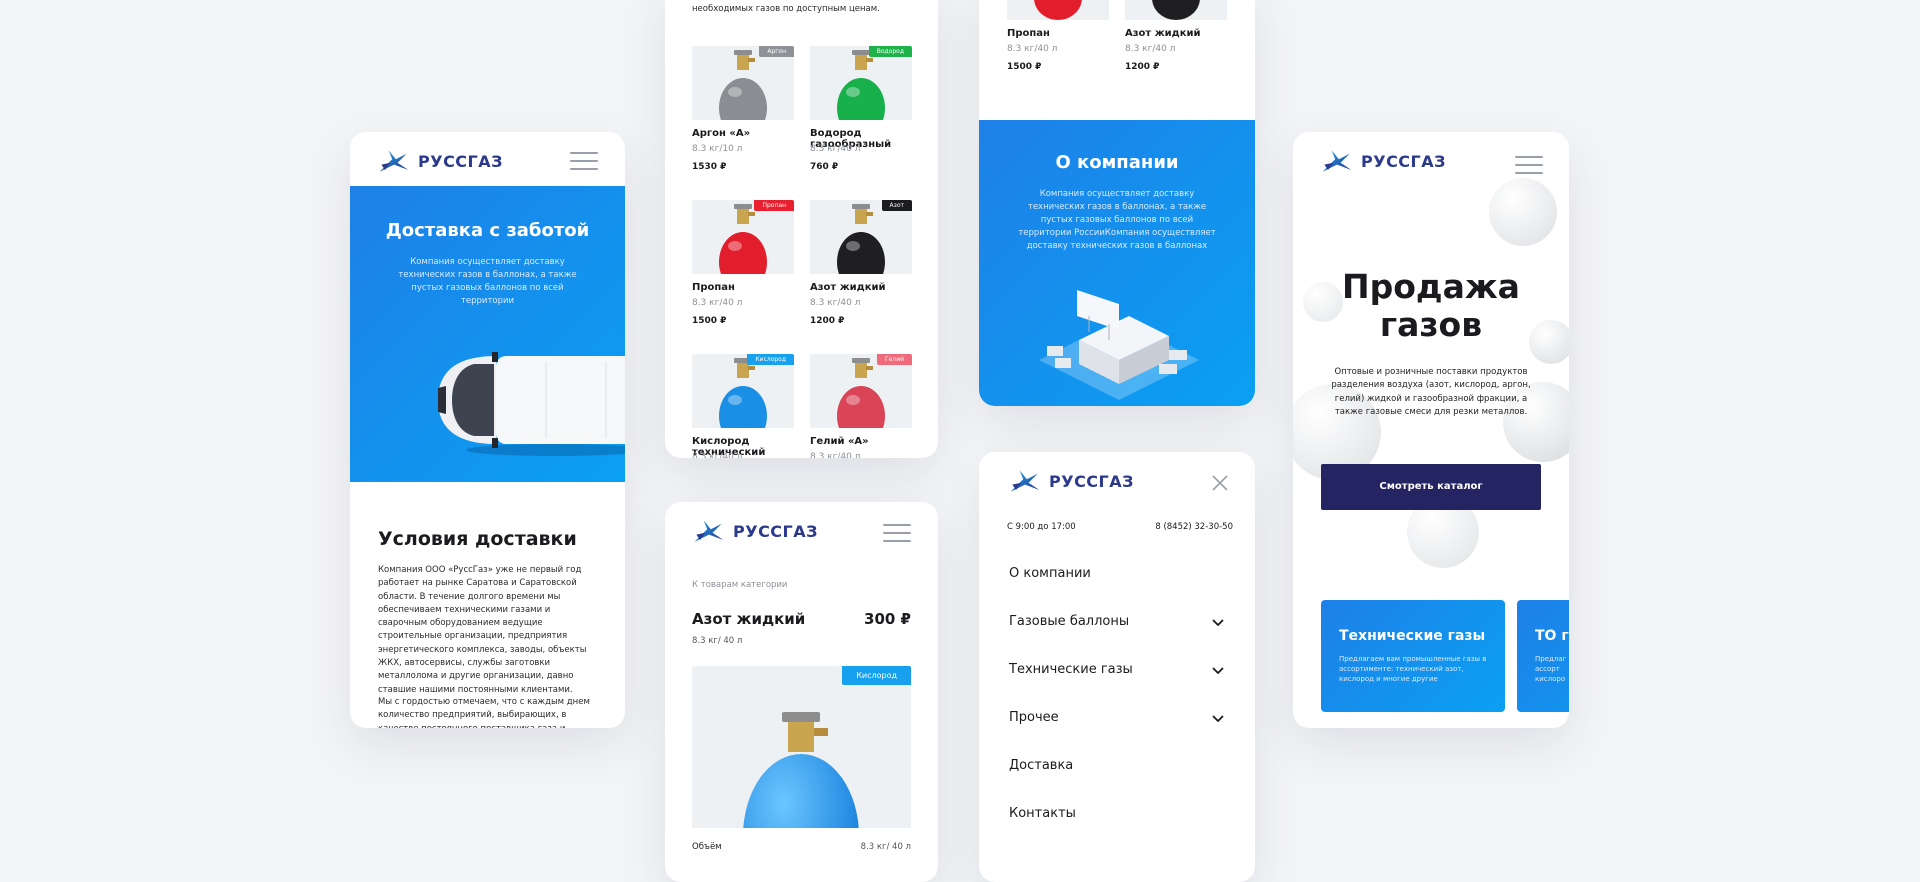  What do you see at coordinates (1119, 345) in the screenshot?
I see `warehouse-illustration` at bounding box center [1119, 345].